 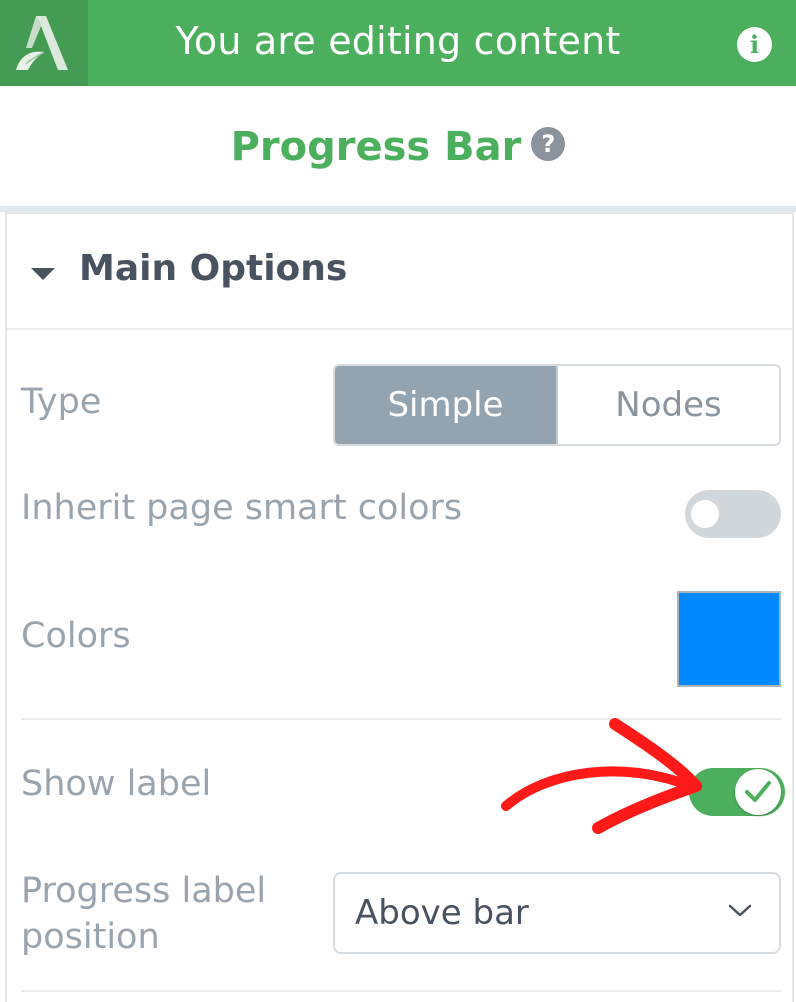 What do you see at coordinates (442, 913) in the screenshot?
I see `select-value: Above bar` at bounding box center [442, 913].